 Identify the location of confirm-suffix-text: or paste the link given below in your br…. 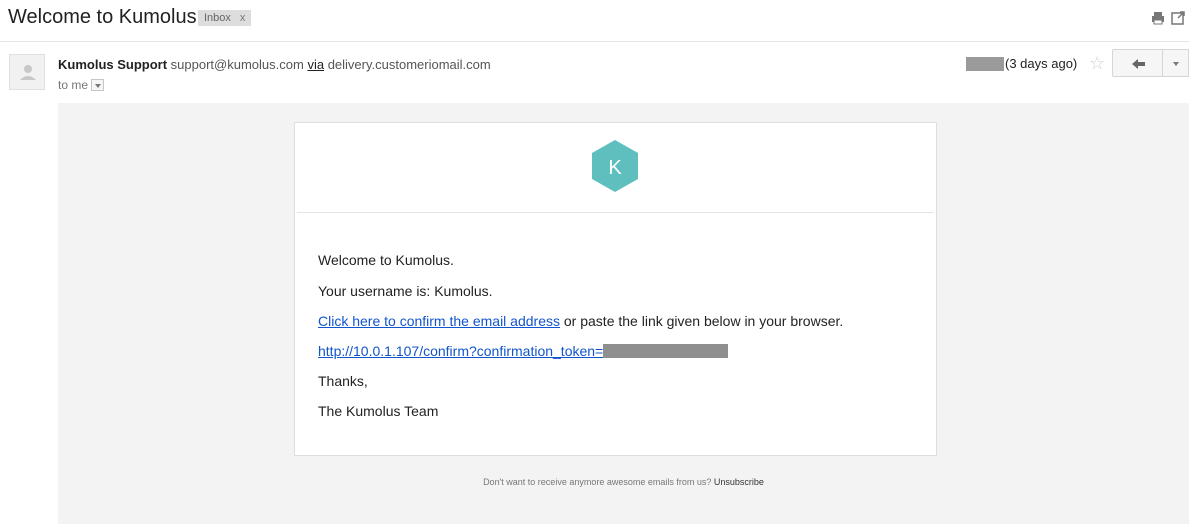
(702, 321).